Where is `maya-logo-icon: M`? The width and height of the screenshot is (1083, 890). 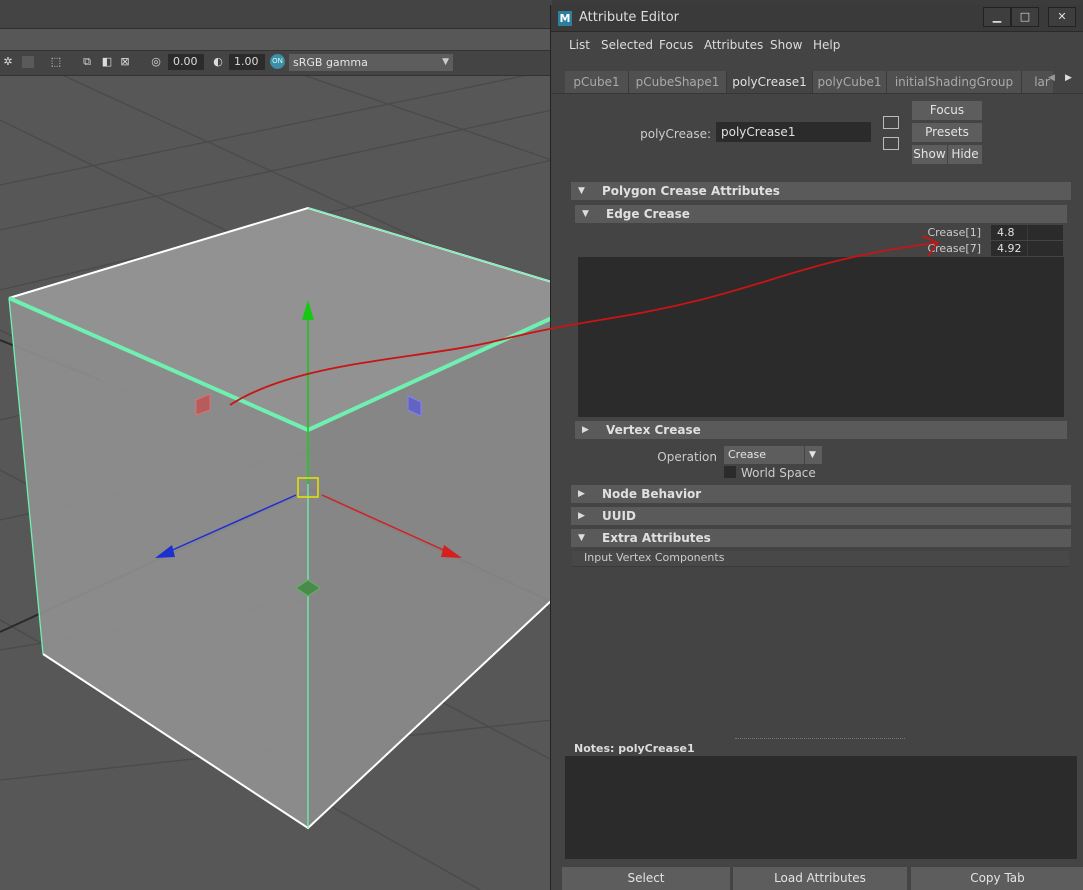
maya-logo-icon: M is located at coordinates (565, 18).